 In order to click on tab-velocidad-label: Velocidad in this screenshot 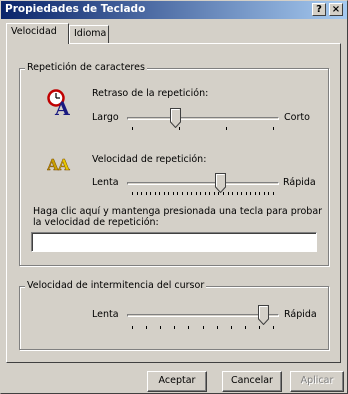, I will do `click(34, 31)`.